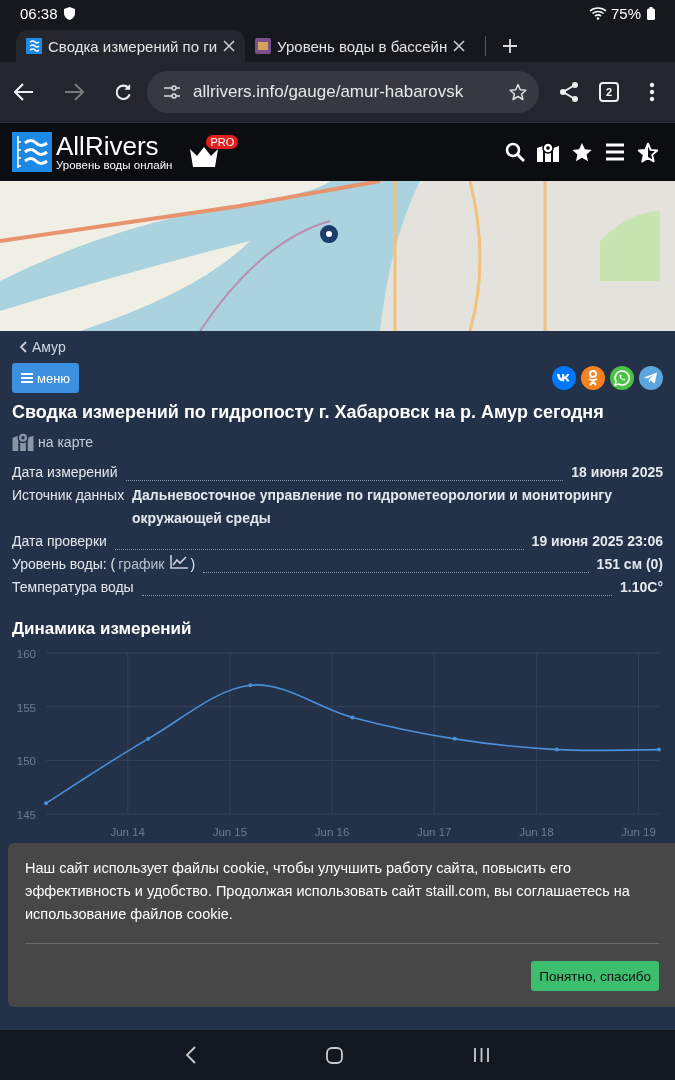 This screenshot has height=1080, width=675. Describe the element at coordinates (518, 92) in the screenshot. I see `star-outline-icon` at that location.